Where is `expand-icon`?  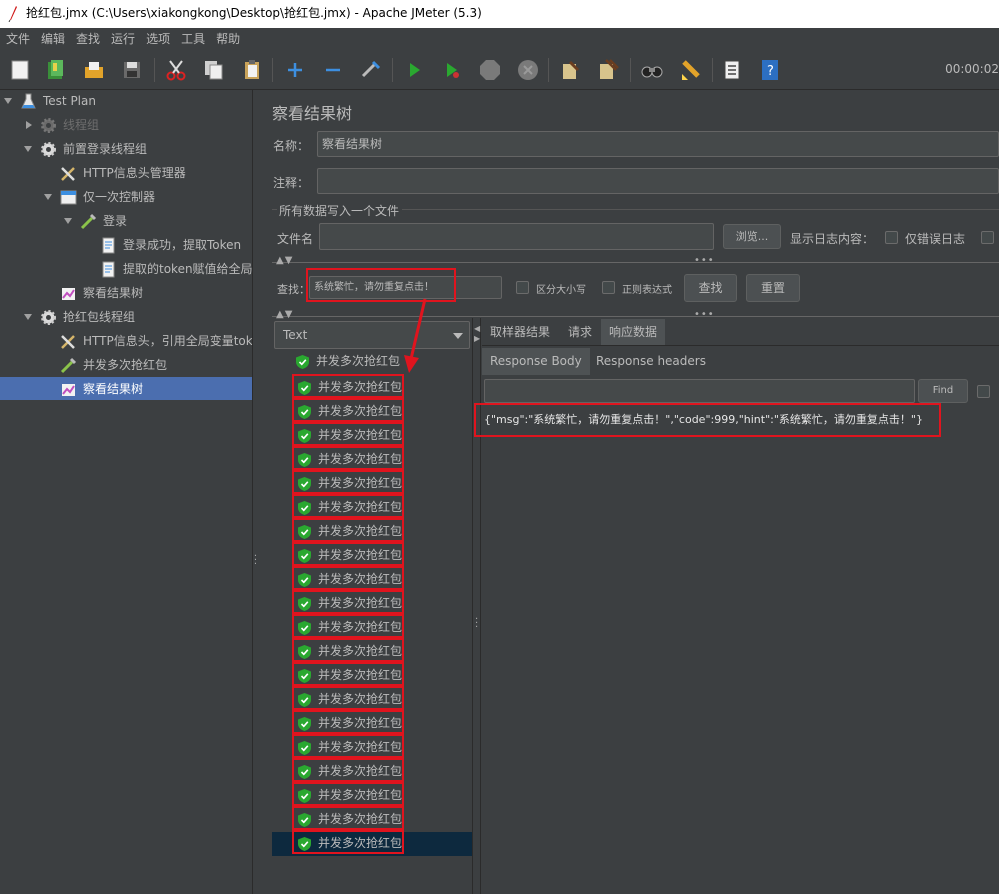
expand-icon is located at coordinates (295, 70).